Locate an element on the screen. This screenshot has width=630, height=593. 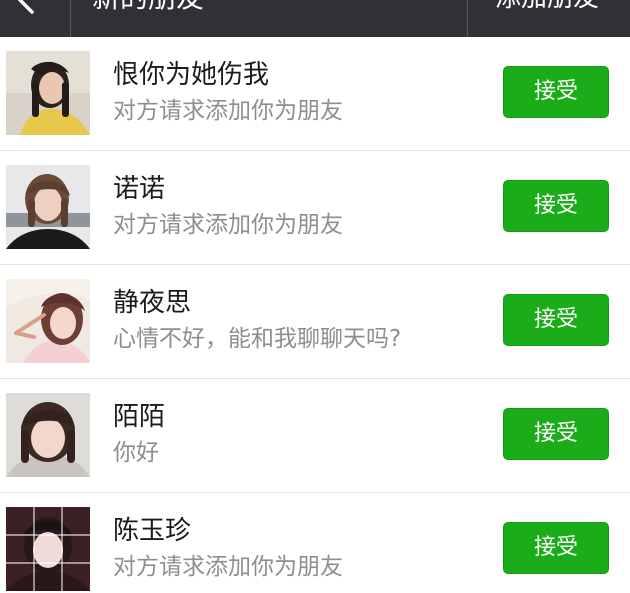
contact-name: 诺诺 is located at coordinates (139, 189).